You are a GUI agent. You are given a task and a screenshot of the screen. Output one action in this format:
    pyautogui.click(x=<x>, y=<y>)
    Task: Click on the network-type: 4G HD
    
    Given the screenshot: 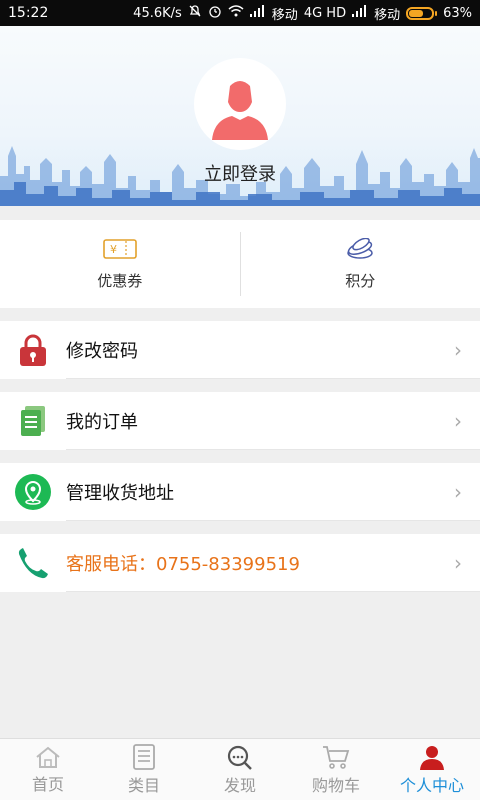 What is the action you would take?
    pyautogui.click(x=325, y=13)
    